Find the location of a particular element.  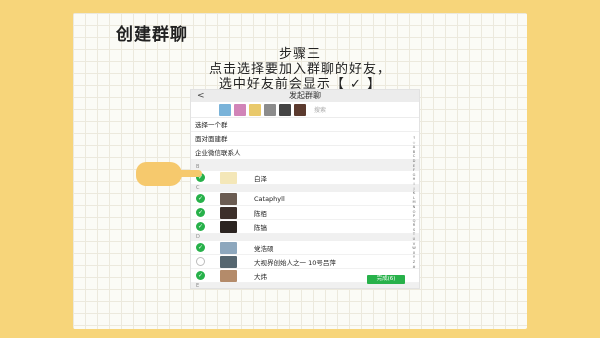

alphabet-index: ↑ ☆ A B C D E F G H I J K L M N O P Q R S T U V W X Y Z # is located at coordinates (414, 202).